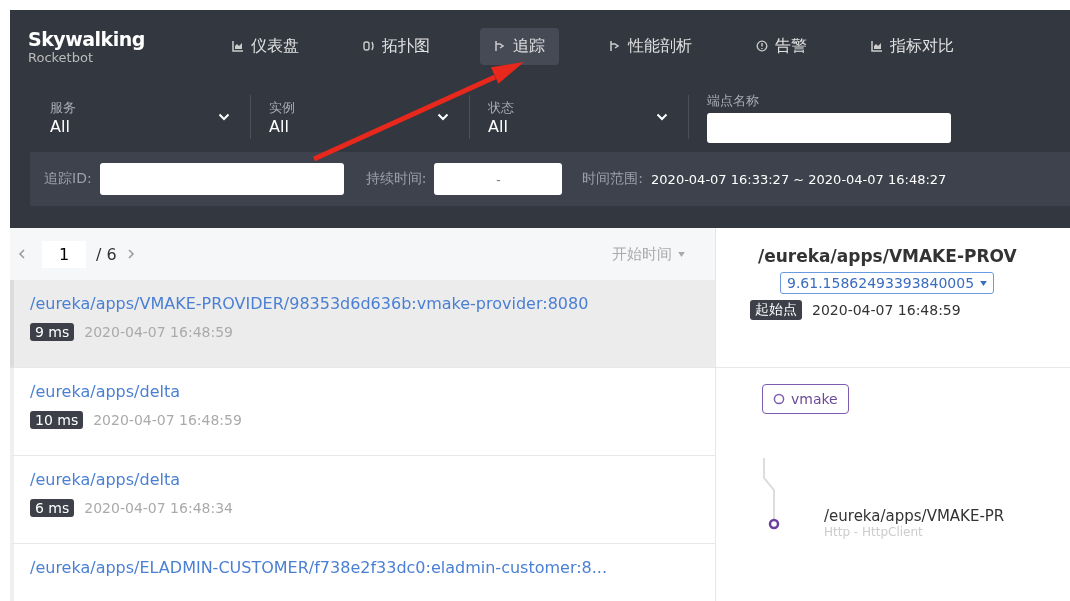 This screenshot has width=1070, height=601. What do you see at coordinates (762, 46) in the screenshot?
I see `alert-icon` at bounding box center [762, 46].